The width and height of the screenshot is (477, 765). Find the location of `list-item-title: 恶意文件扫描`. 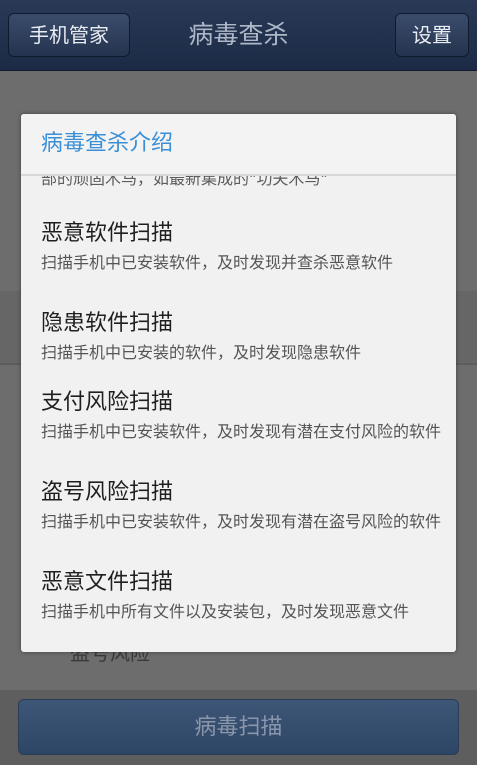

list-item-title: 恶意文件扫描 is located at coordinates (107, 582).